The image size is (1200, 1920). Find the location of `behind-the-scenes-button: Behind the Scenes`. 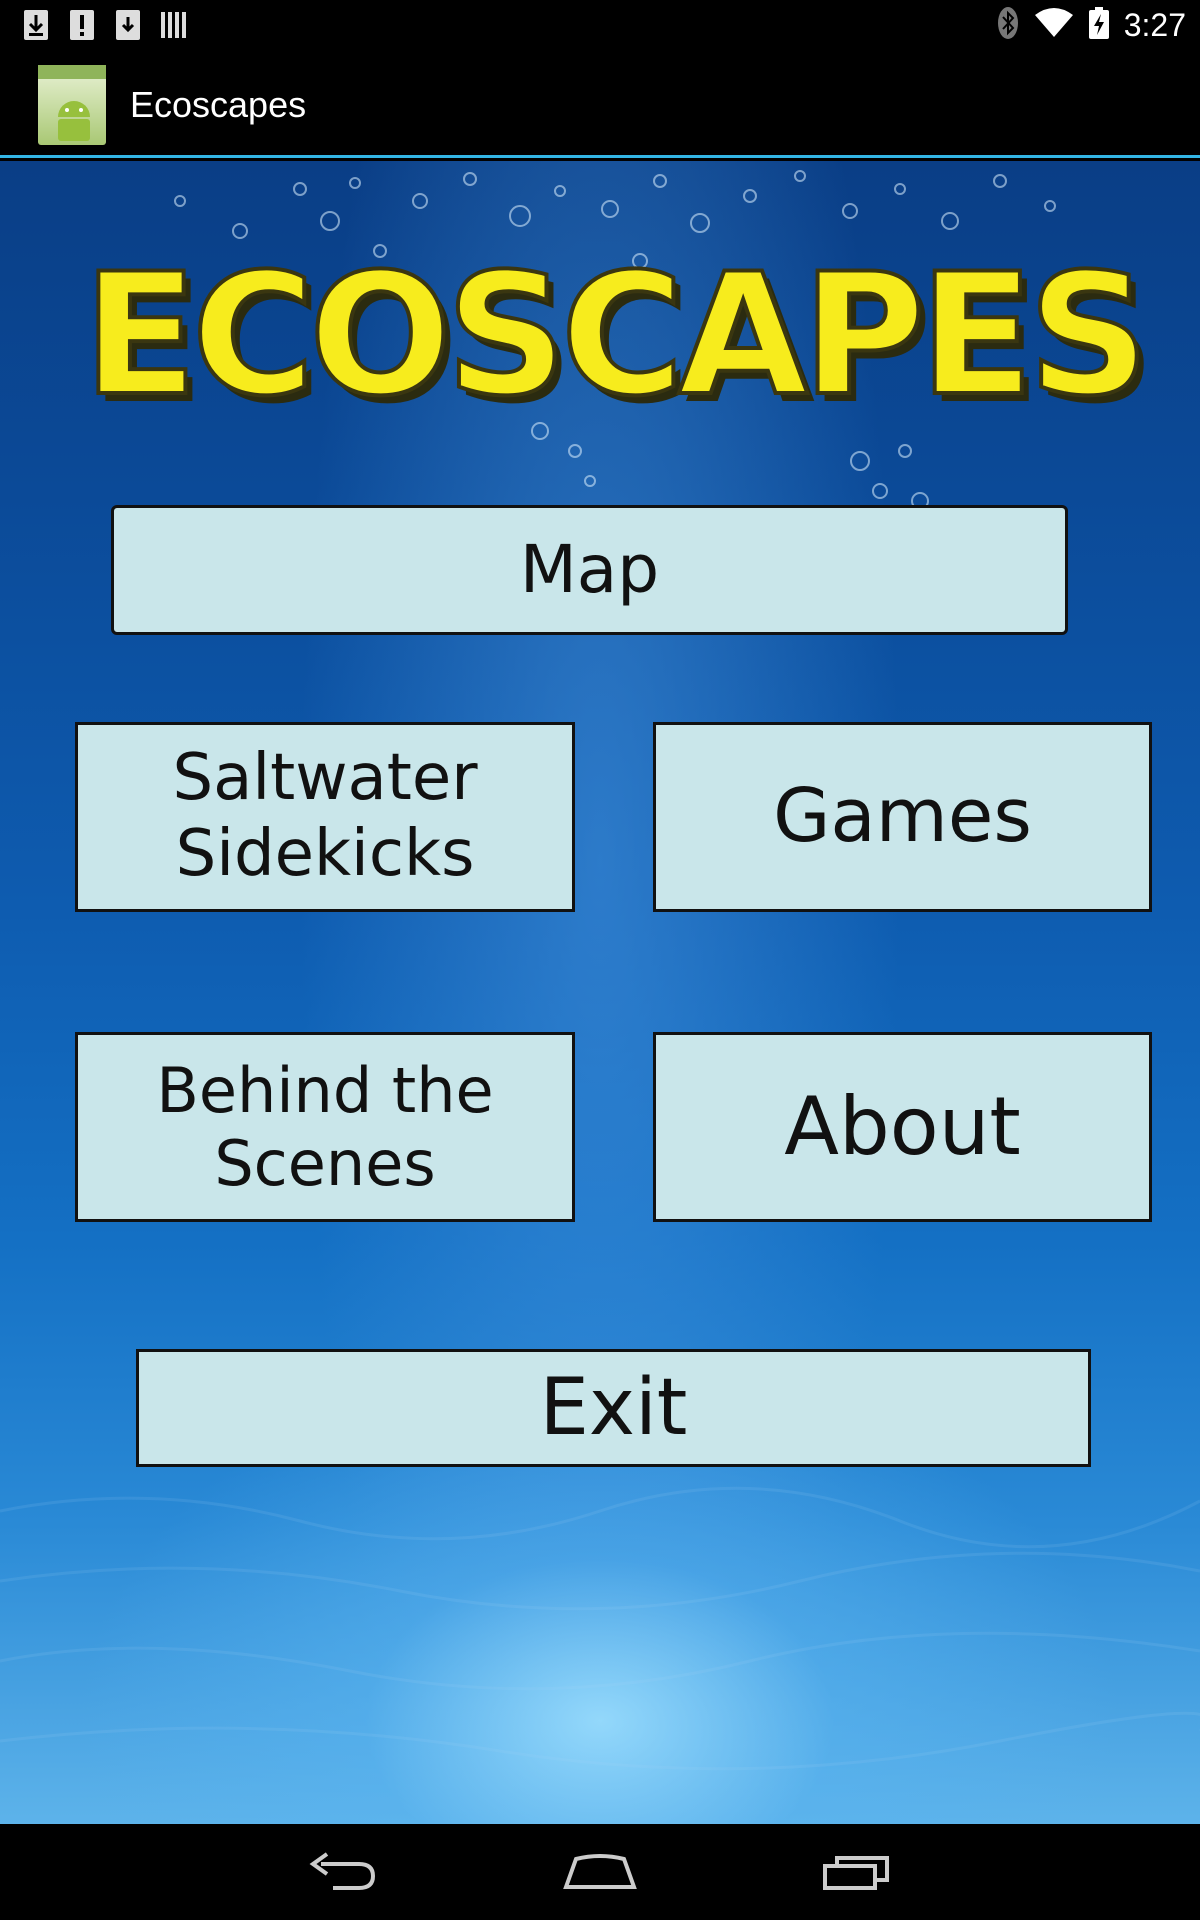

behind-the-scenes-button: Behind the Scenes is located at coordinates (325, 1127).